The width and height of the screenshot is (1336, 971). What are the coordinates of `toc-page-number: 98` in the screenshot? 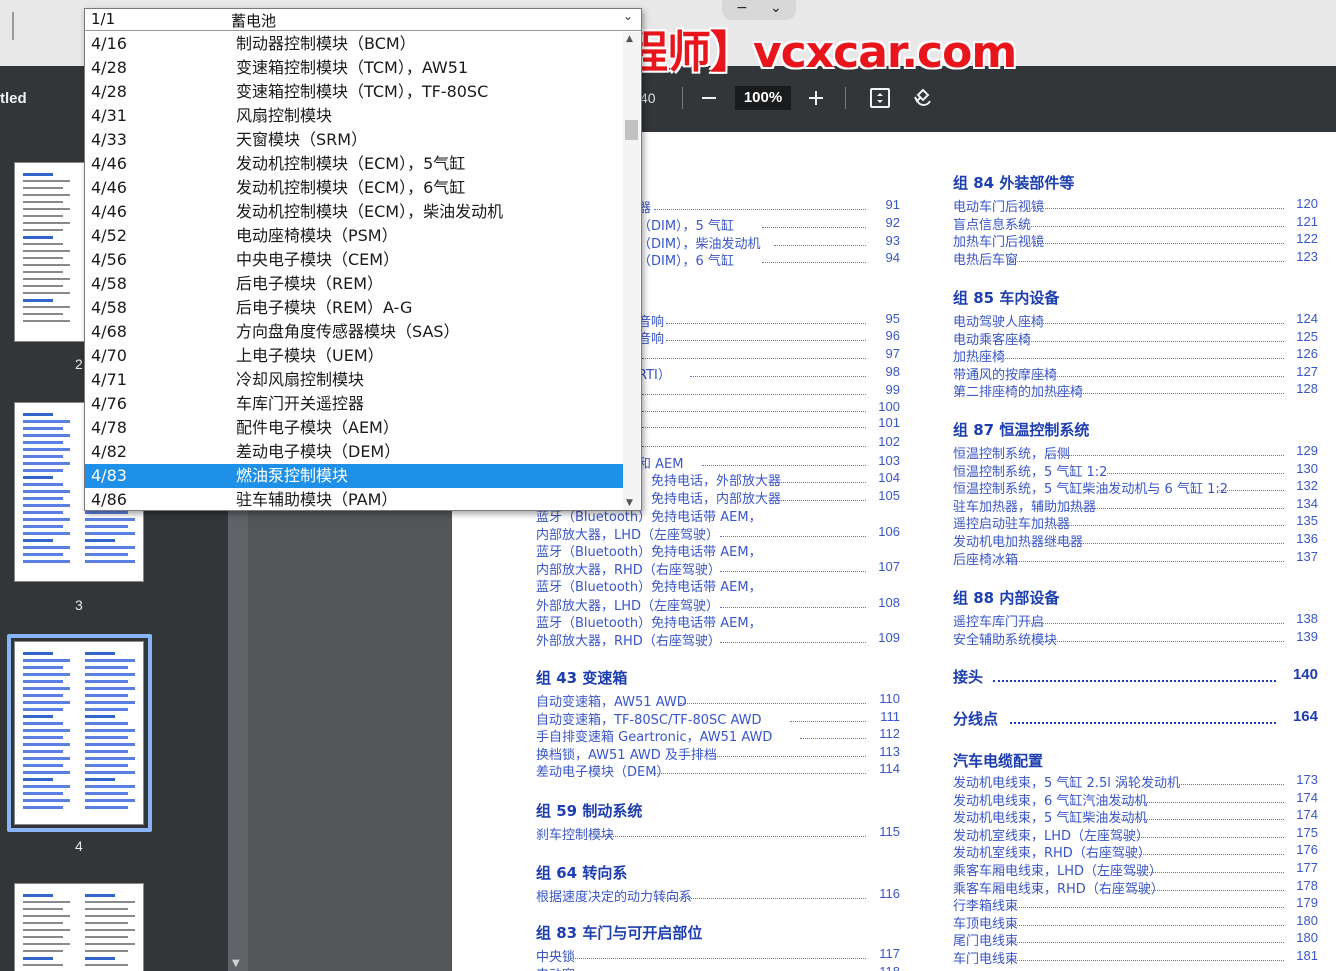 It's located at (884, 371).